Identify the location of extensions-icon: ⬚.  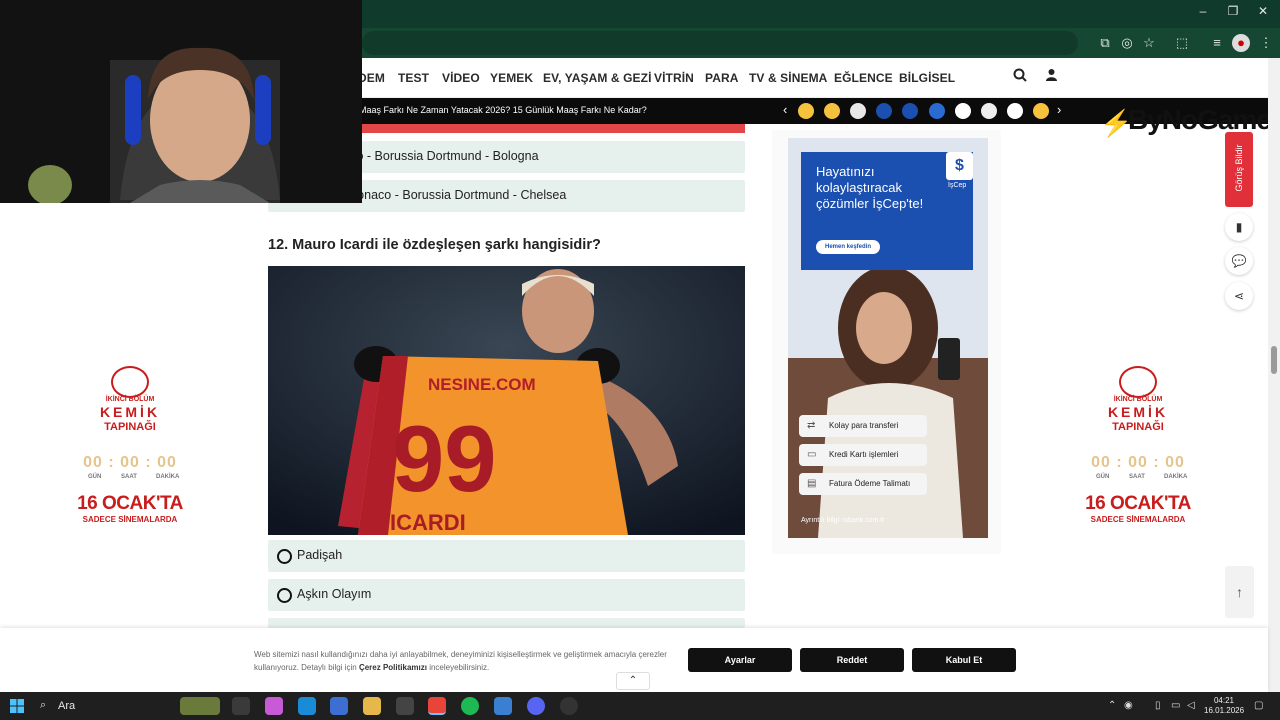
(1182, 43).